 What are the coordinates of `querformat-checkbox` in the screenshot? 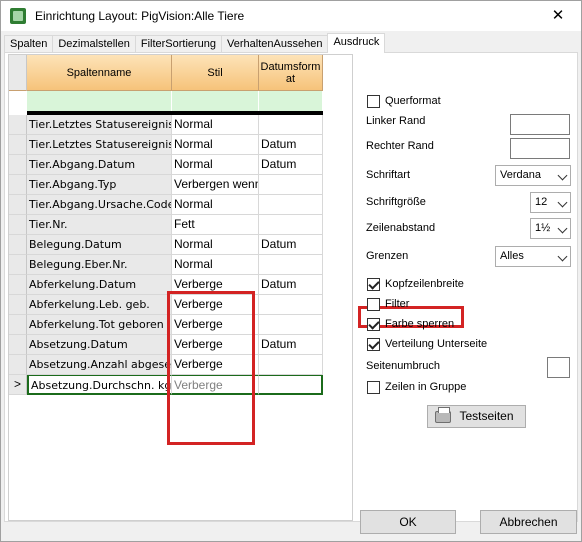 It's located at (373, 101).